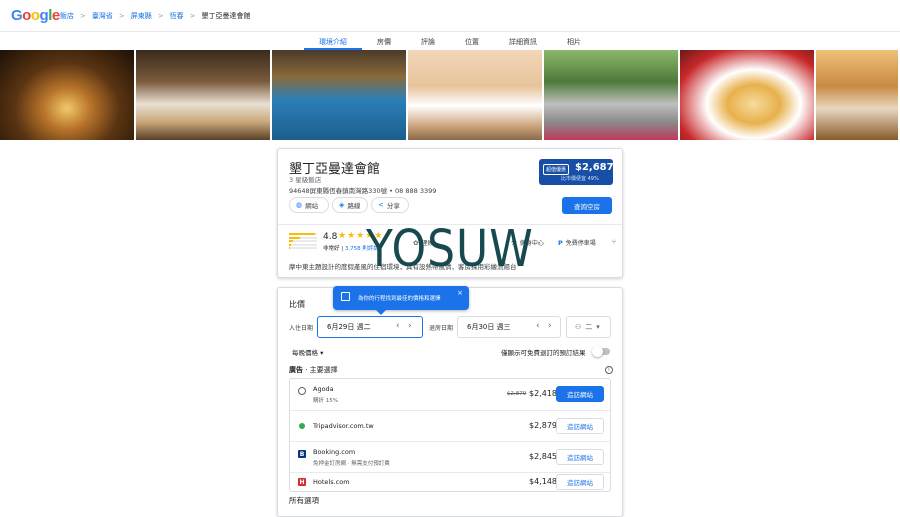 The width and height of the screenshot is (900, 517). What do you see at coordinates (517, 394) in the screenshot?
I see `offer-original-price: $2,879` at bounding box center [517, 394].